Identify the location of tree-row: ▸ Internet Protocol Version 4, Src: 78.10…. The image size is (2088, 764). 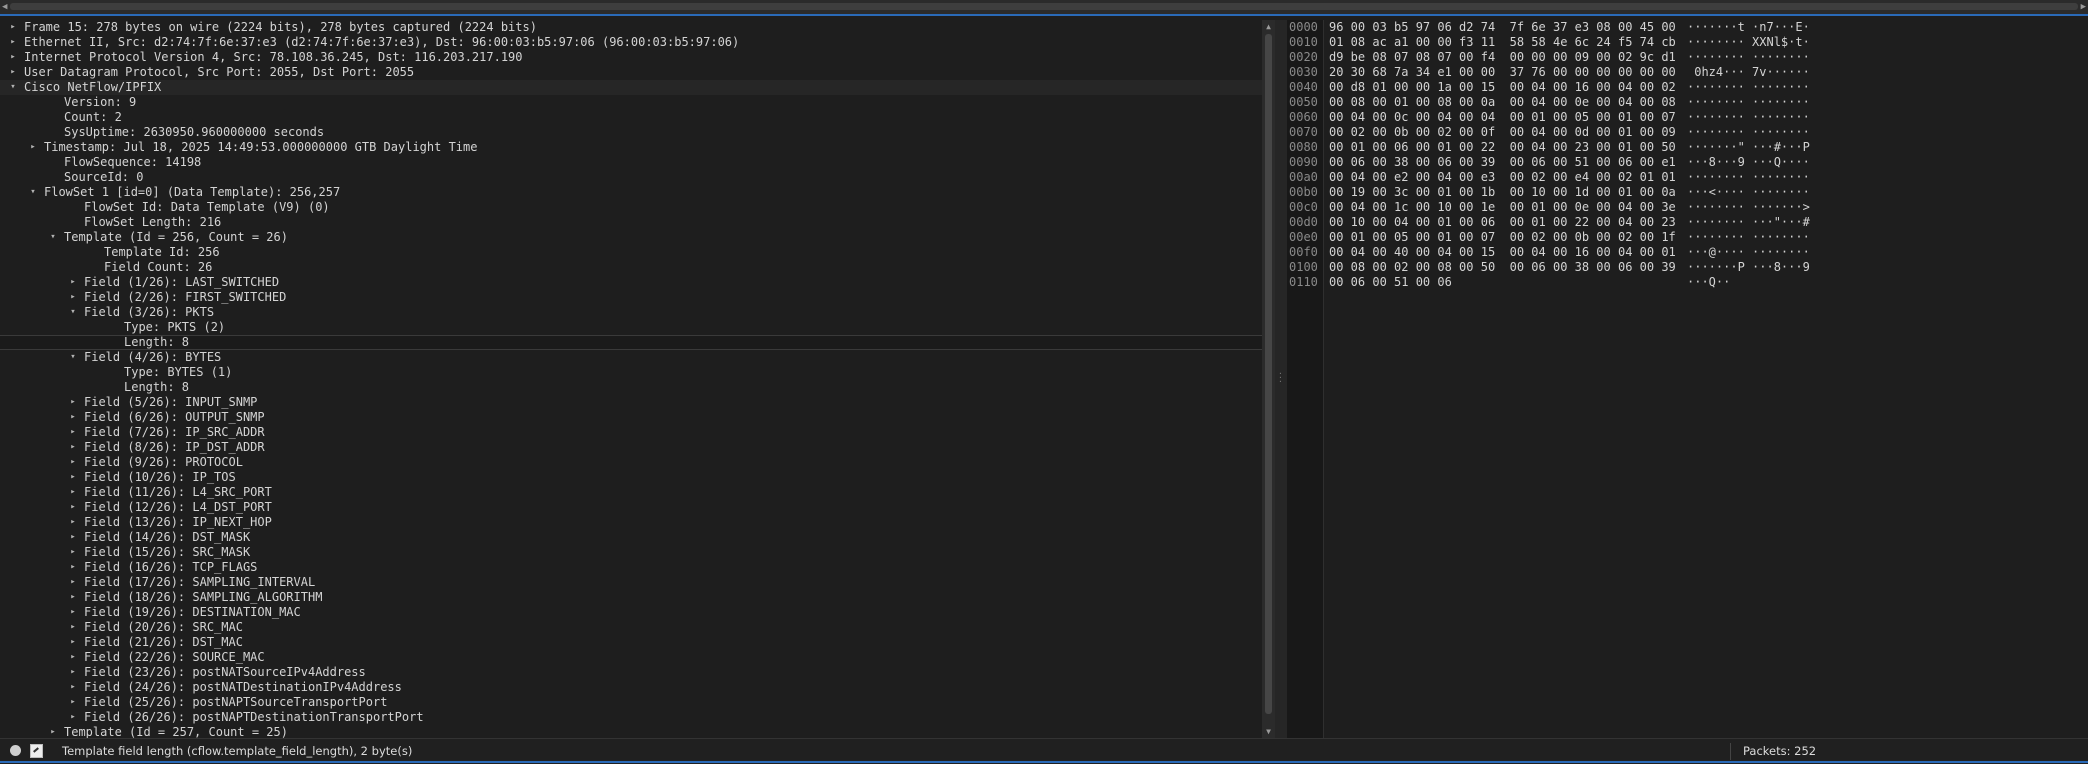
(631, 57).